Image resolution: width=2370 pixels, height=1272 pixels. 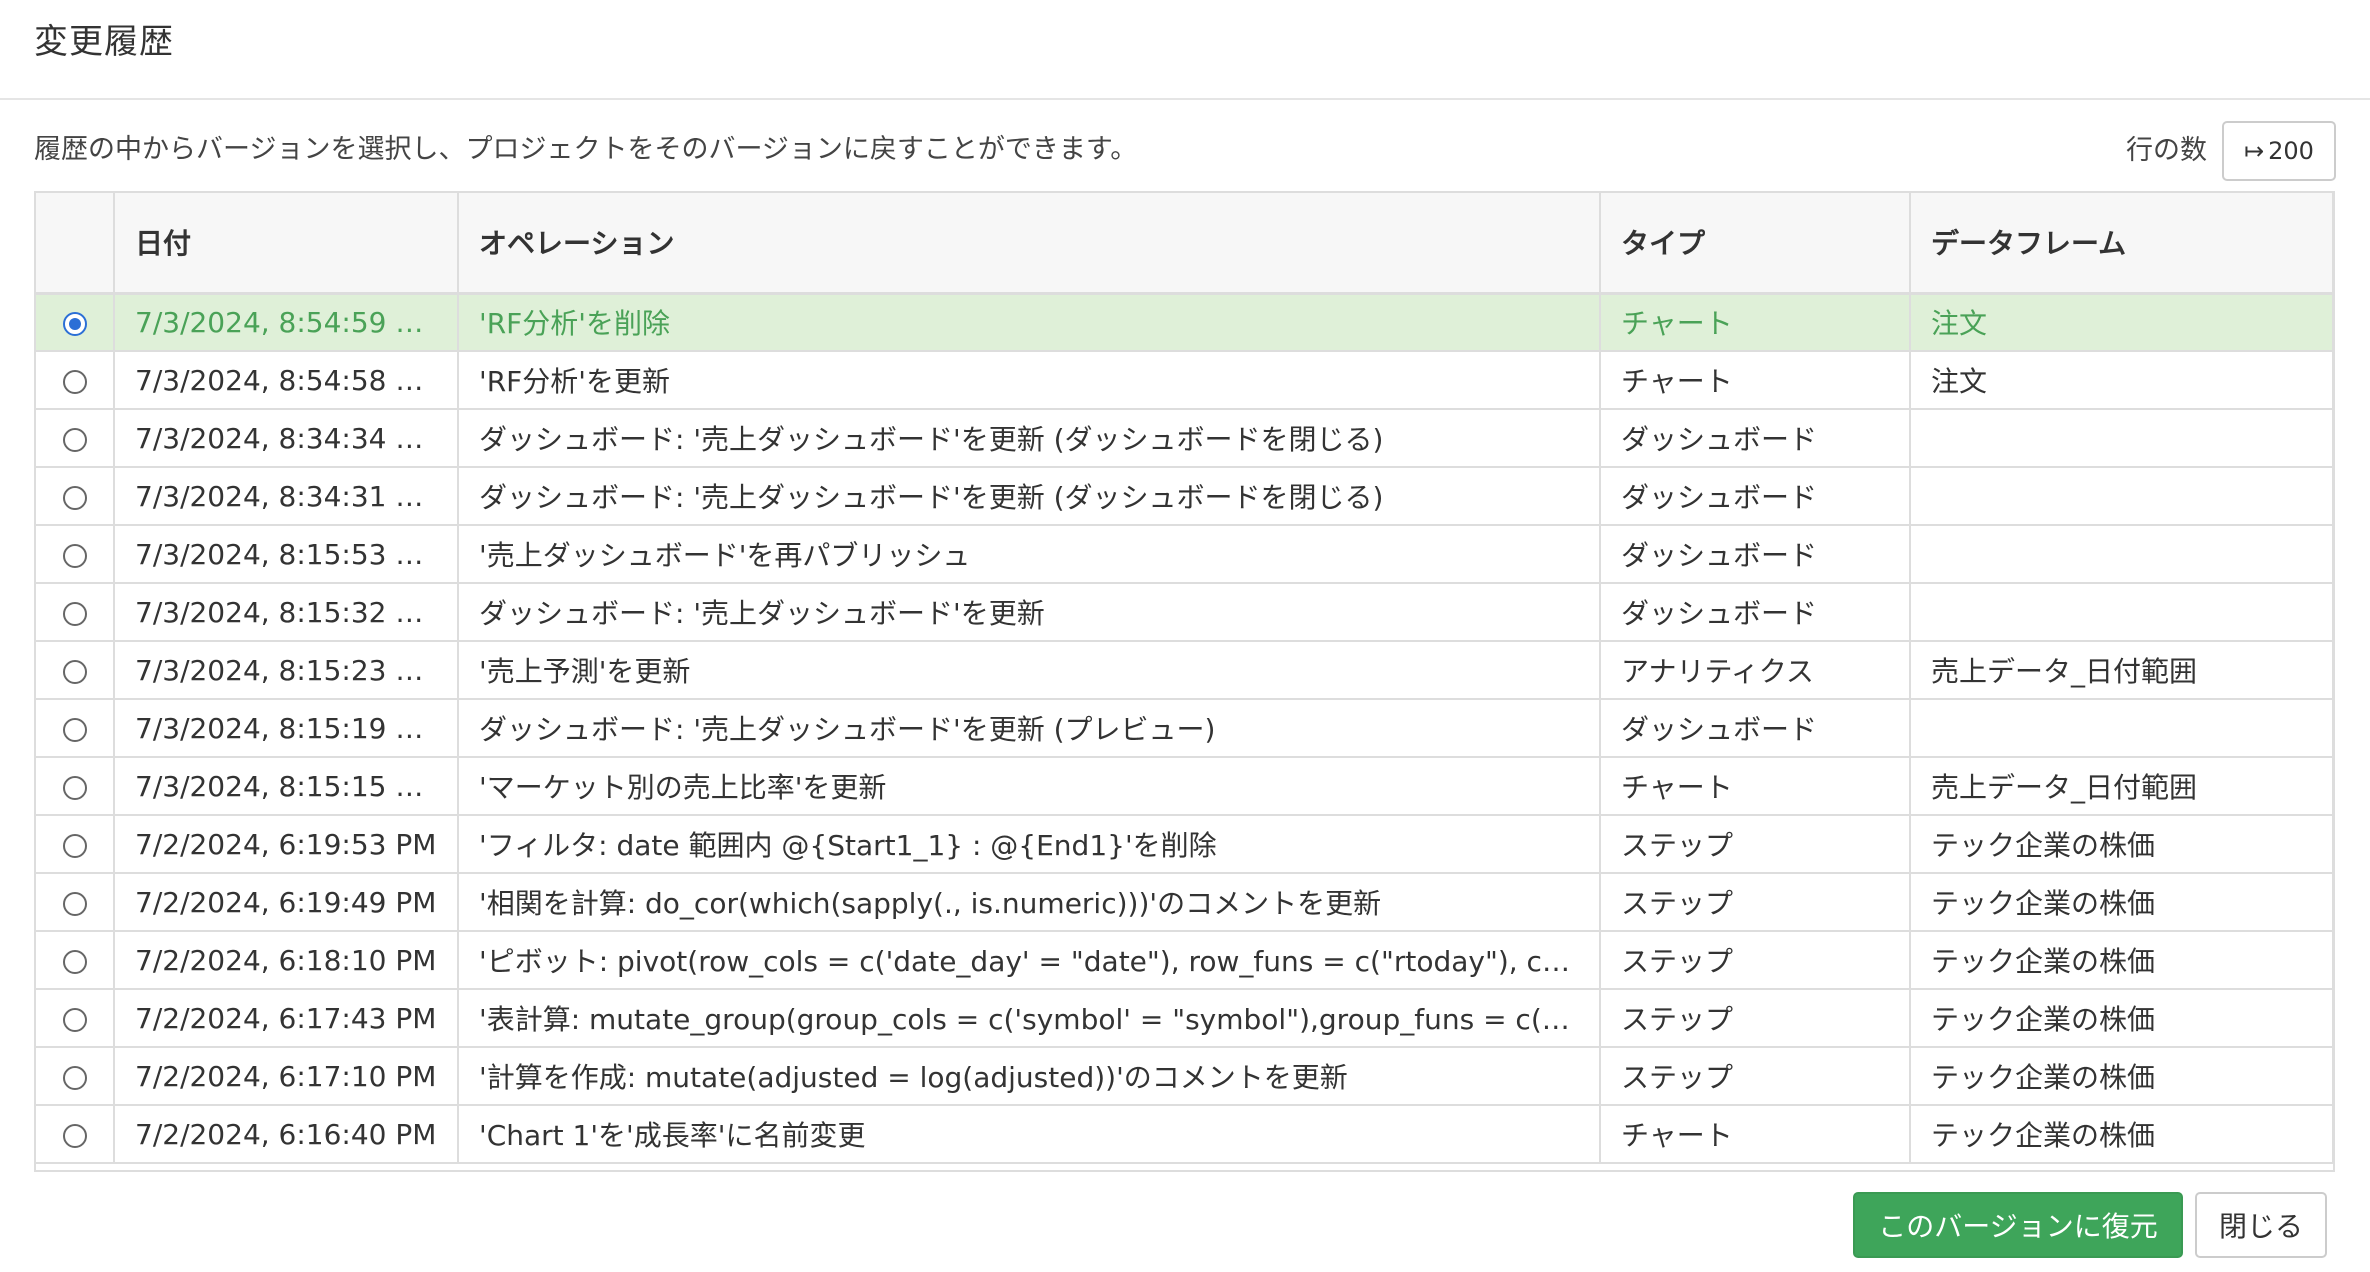 I want to click on table-row: 7/3/2024, 8:54:58 AM 'RF分析'を更新 チャート 注文, so click(x=1184, y=380).